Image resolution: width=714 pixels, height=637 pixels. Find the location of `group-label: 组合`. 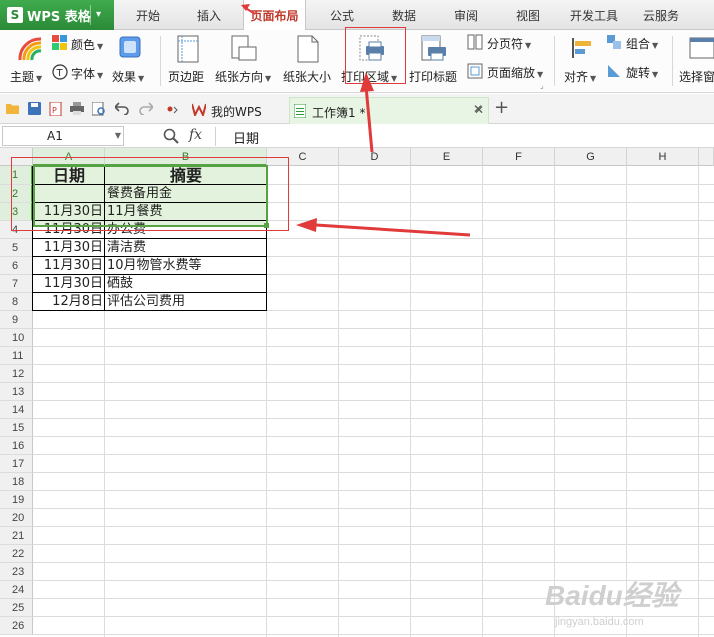

group-label: 组合 is located at coordinates (638, 44).